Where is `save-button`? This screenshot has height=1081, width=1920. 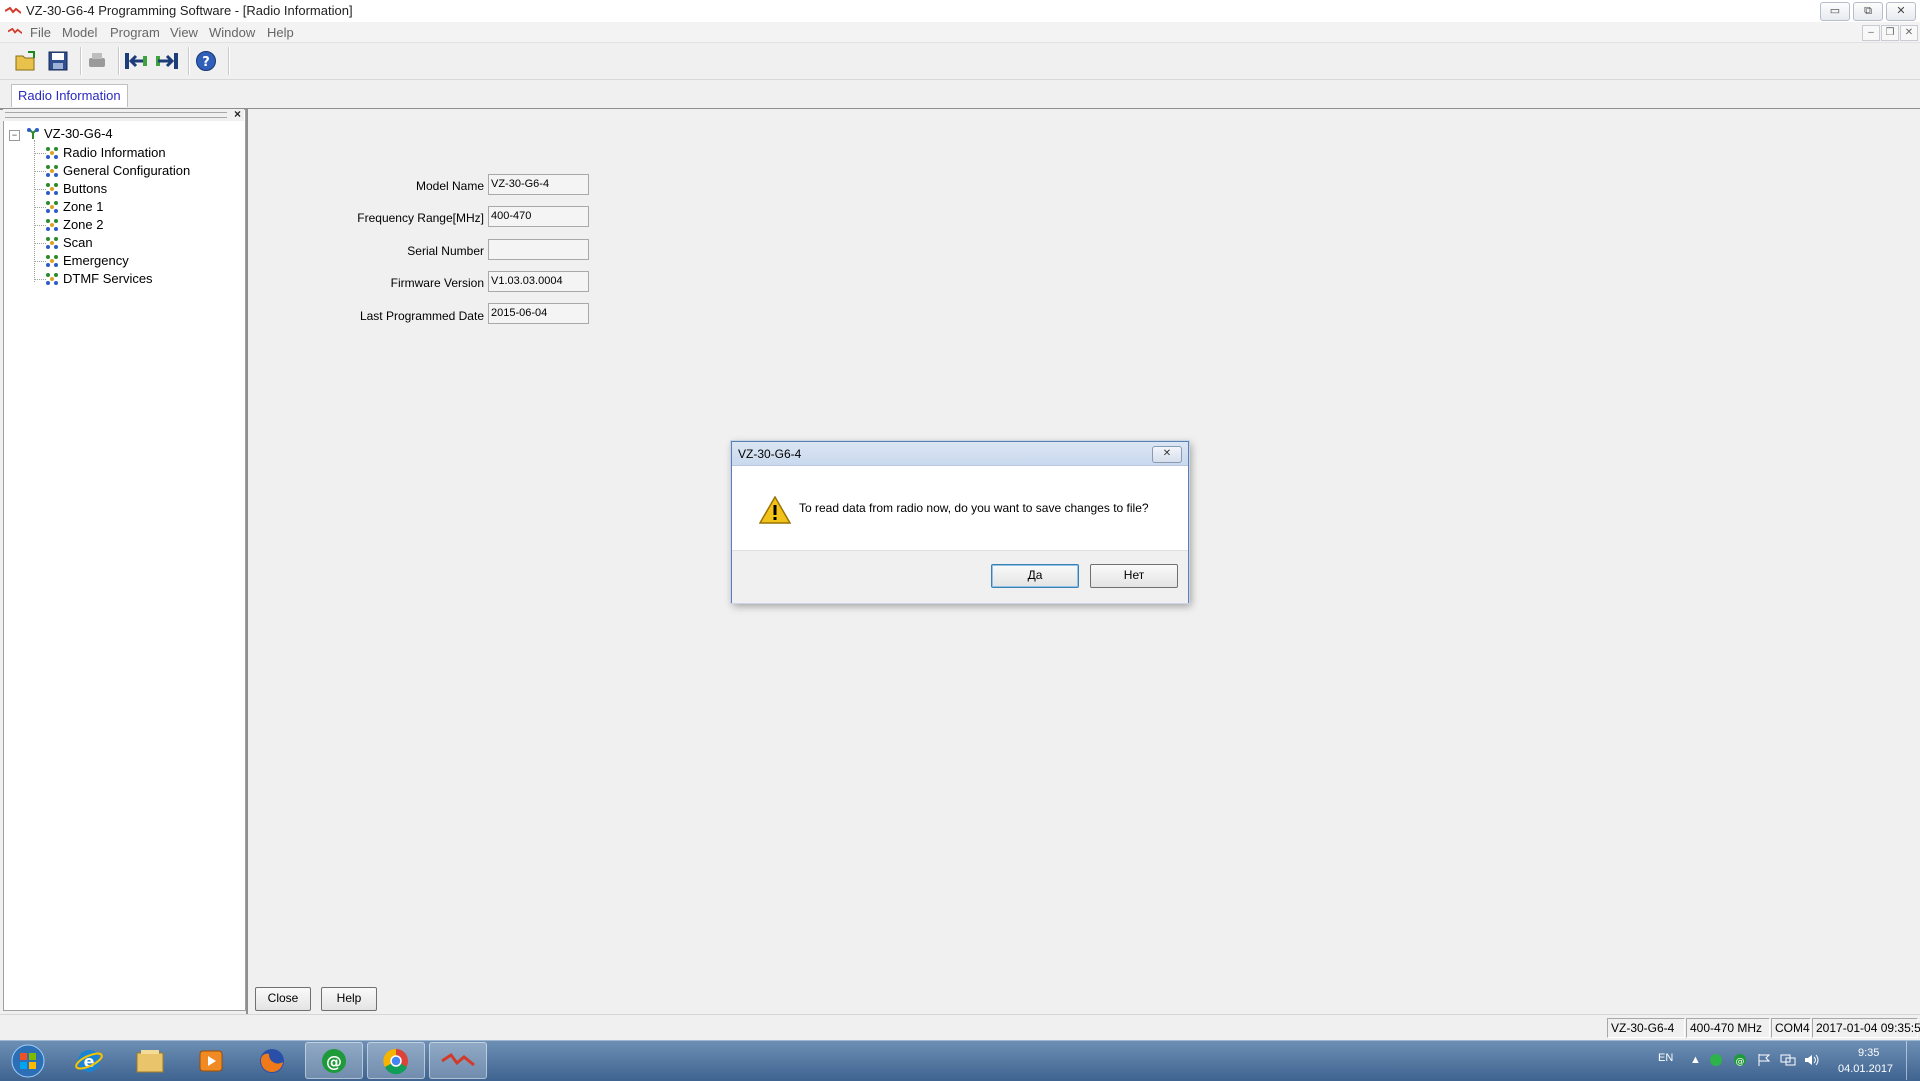
save-button is located at coordinates (58, 61).